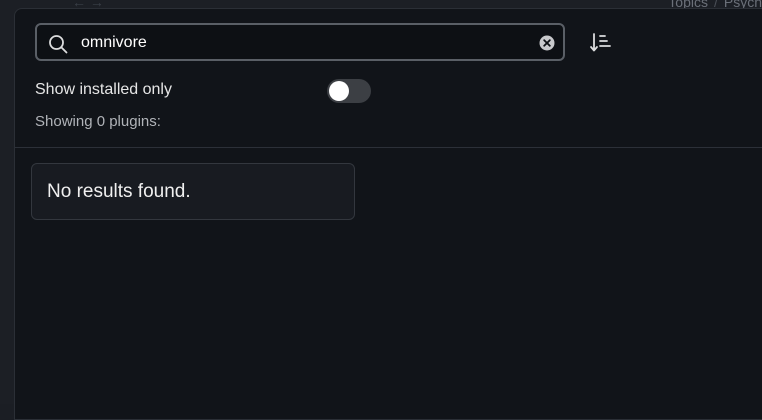  I want to click on sort-icon, so click(601, 43).